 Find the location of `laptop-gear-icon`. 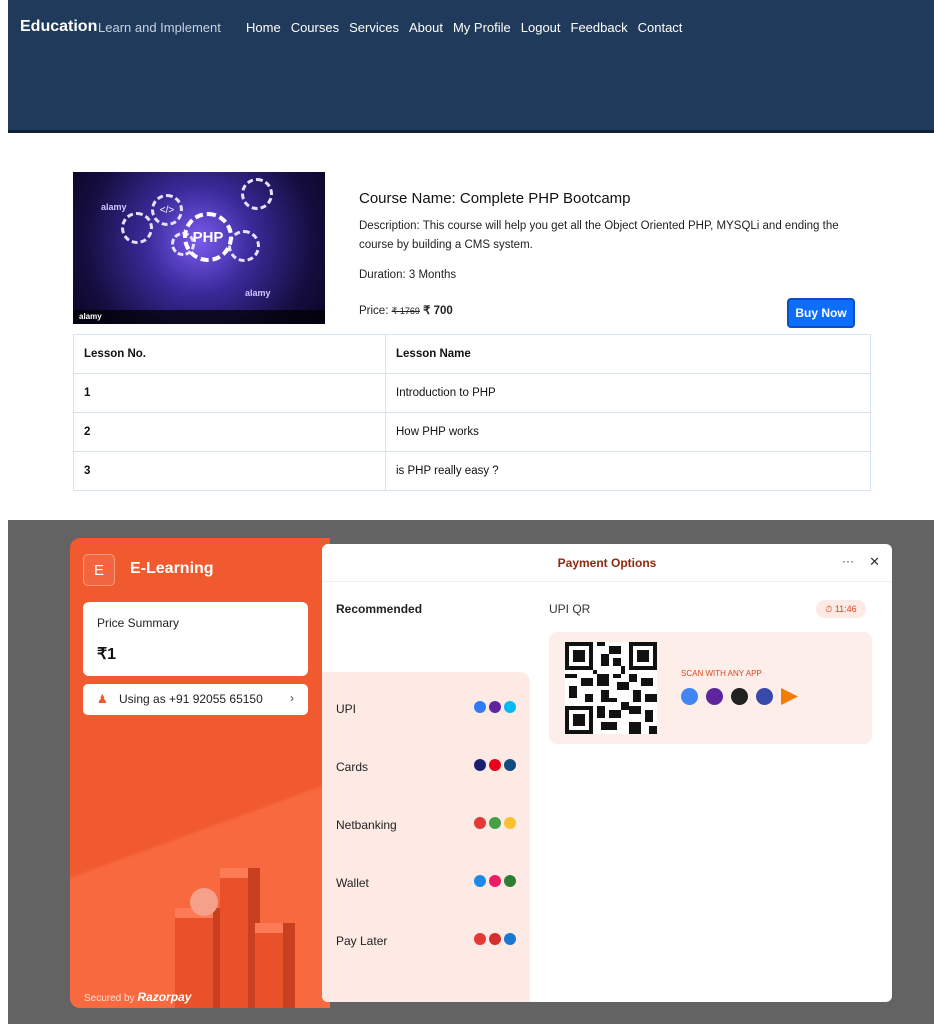

laptop-gear-icon is located at coordinates (137, 228).